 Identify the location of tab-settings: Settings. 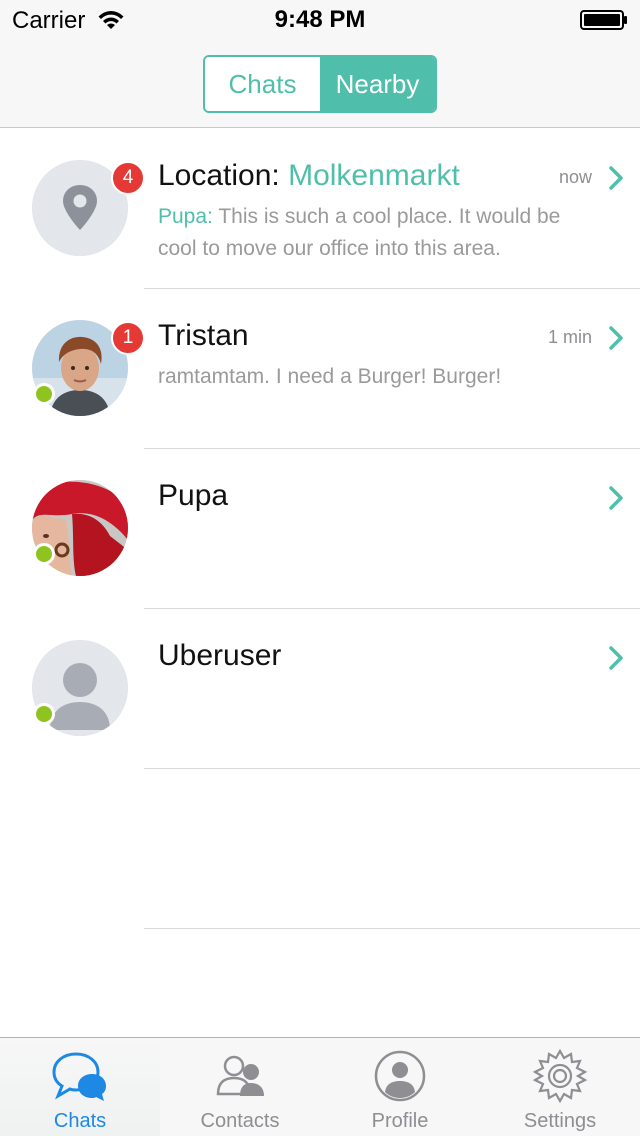
(560, 1087).